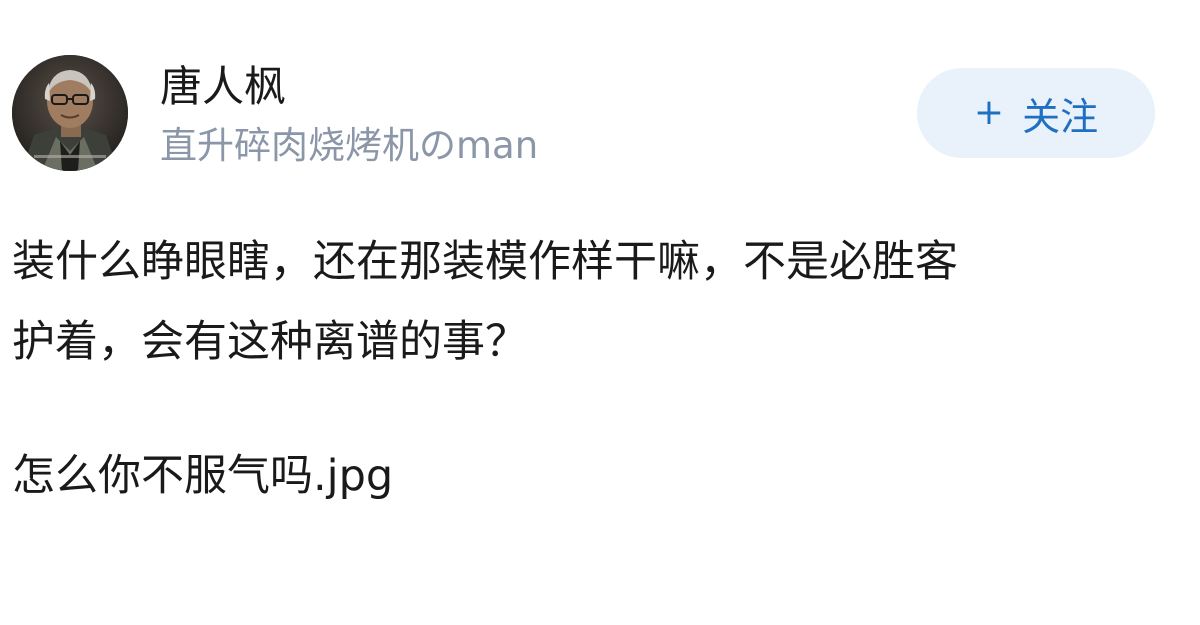 This screenshot has height=625, width=1200. What do you see at coordinates (349, 87) in the screenshot?
I see `username: 唐人枫` at bounding box center [349, 87].